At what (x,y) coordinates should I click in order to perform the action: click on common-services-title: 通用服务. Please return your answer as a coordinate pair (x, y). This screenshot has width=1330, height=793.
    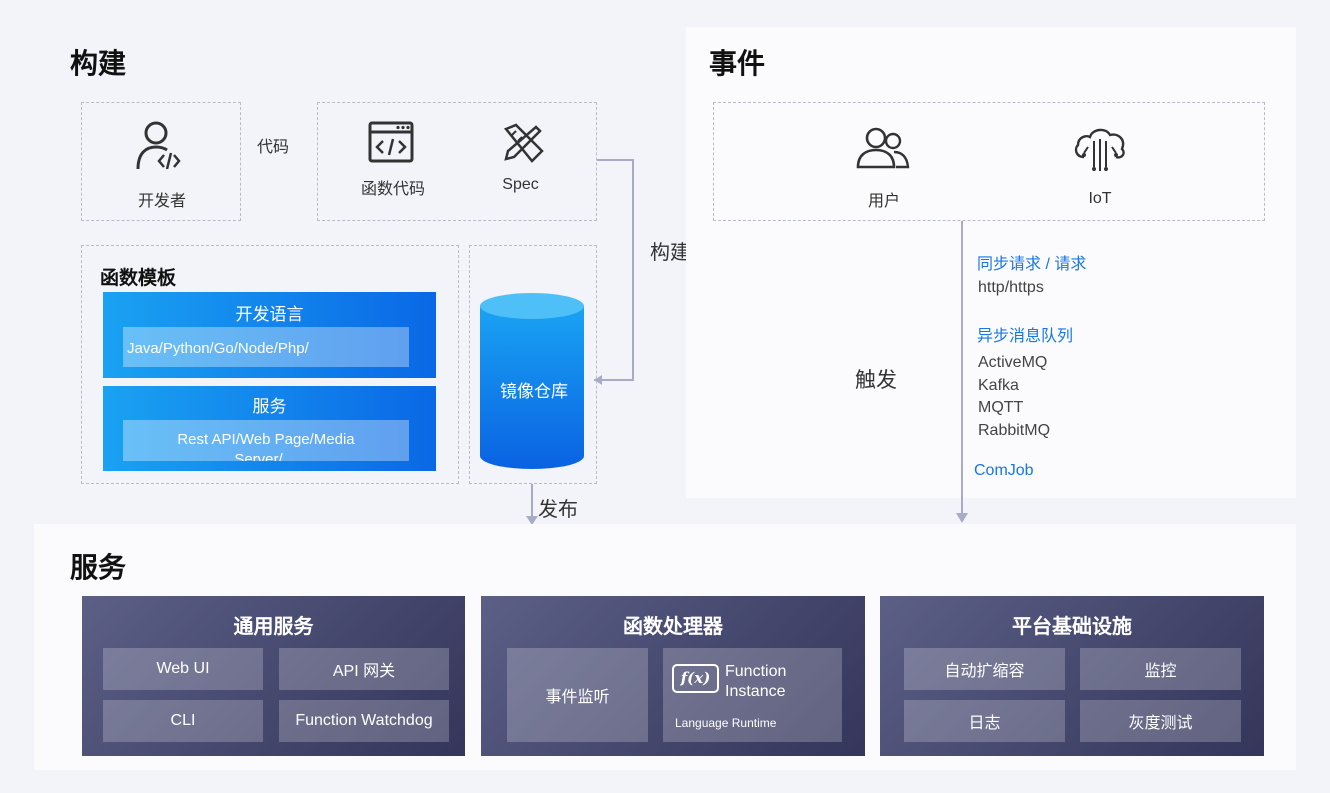
    Looking at the image, I should click on (273, 627).